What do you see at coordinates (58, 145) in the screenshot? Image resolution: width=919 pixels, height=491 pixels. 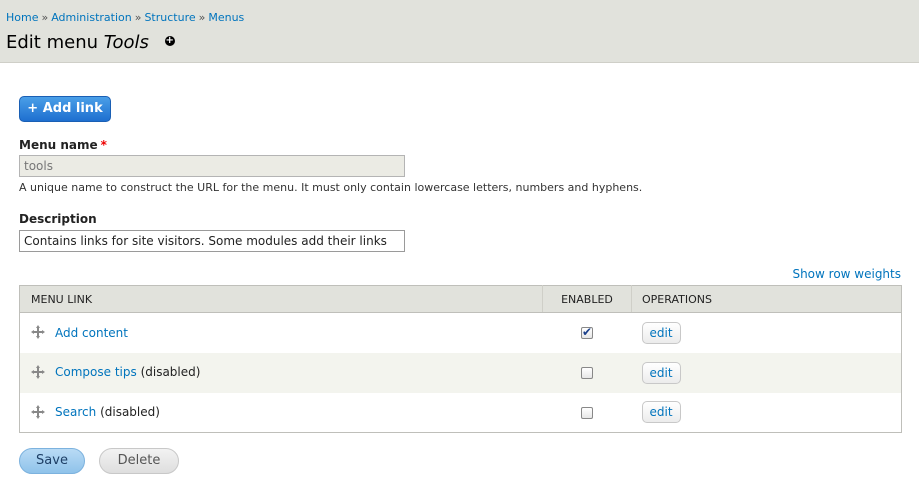 I see `menu-name-label-text: Menu name` at bounding box center [58, 145].